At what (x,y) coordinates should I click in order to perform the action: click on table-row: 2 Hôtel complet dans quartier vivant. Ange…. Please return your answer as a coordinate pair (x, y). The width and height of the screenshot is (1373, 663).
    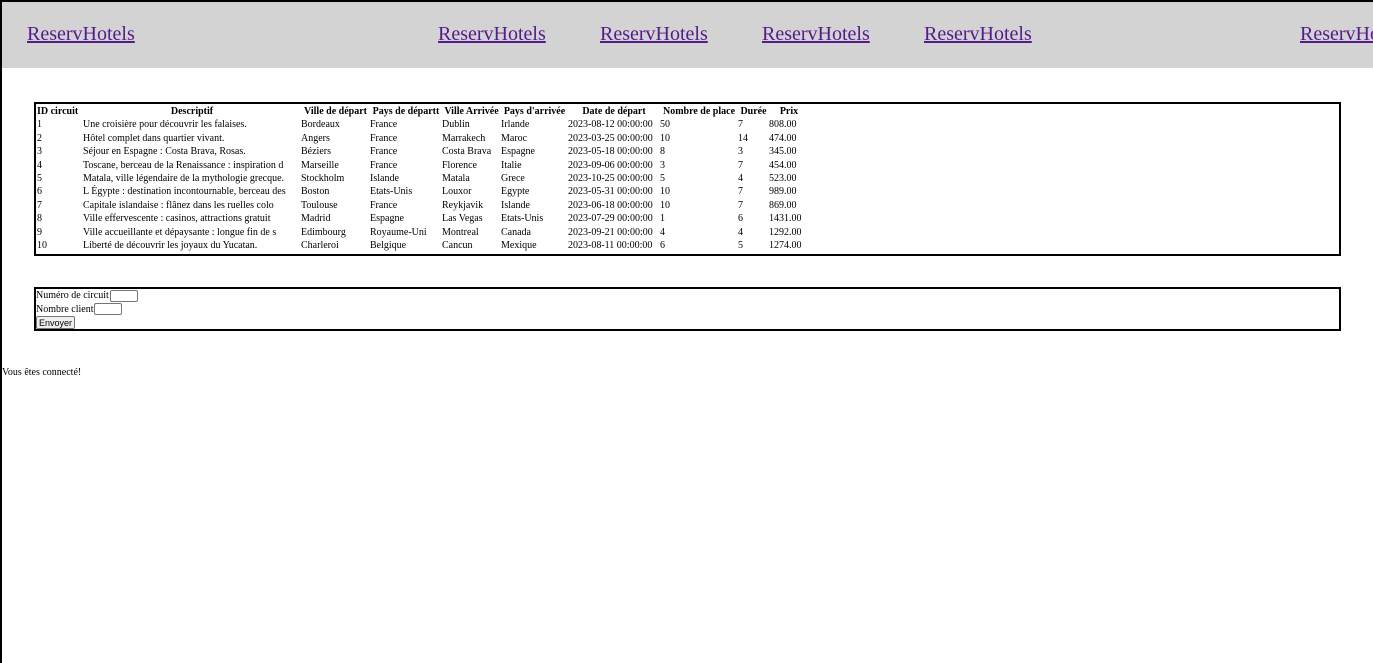
    Looking at the image, I should click on (423, 138).